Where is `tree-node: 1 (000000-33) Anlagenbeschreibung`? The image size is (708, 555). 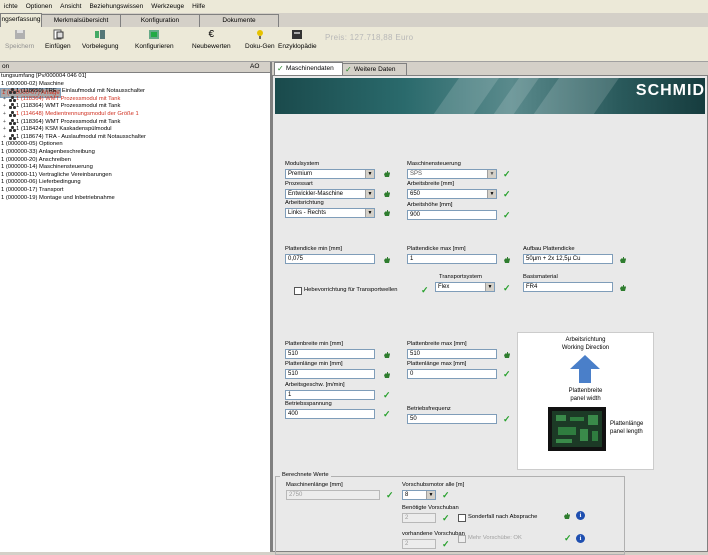
tree-node: 1 (000000-33) Anlagenbeschreibung is located at coordinates (135, 153).